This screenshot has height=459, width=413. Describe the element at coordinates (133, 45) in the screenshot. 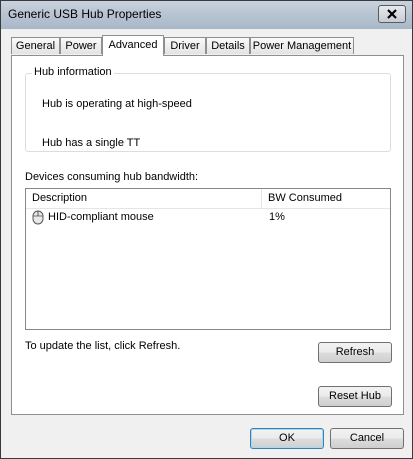

I see `tab-advanced: Advanced` at that location.